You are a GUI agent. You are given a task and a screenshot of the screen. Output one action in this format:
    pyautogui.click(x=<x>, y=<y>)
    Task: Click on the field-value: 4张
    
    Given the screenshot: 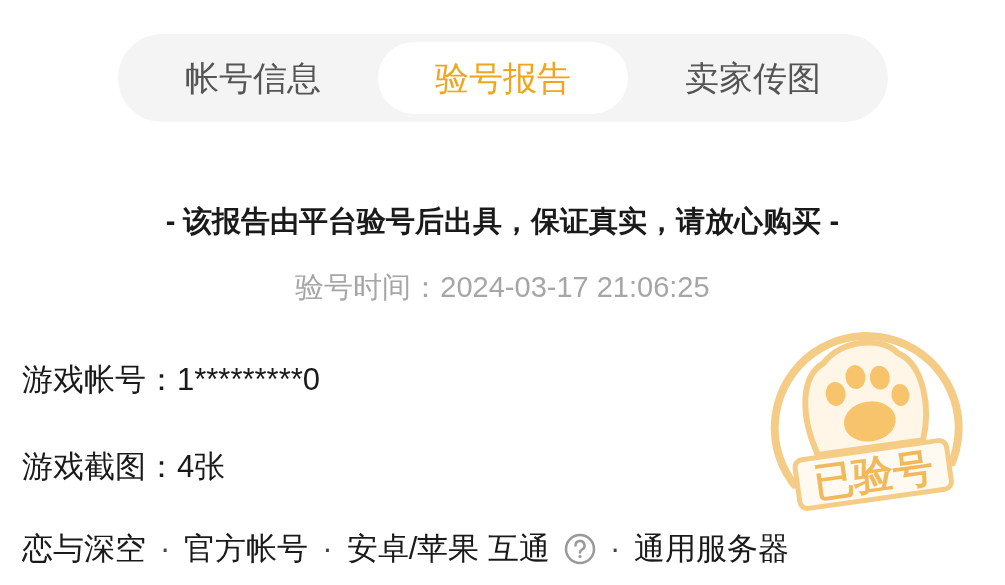 What is the action you would take?
    pyautogui.click(x=201, y=466)
    